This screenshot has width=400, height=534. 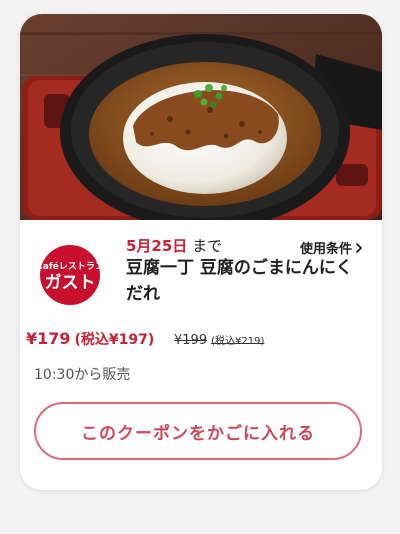 I want to click on add-to-cart-button: このクーポンをかごに入れる, so click(x=198, y=431).